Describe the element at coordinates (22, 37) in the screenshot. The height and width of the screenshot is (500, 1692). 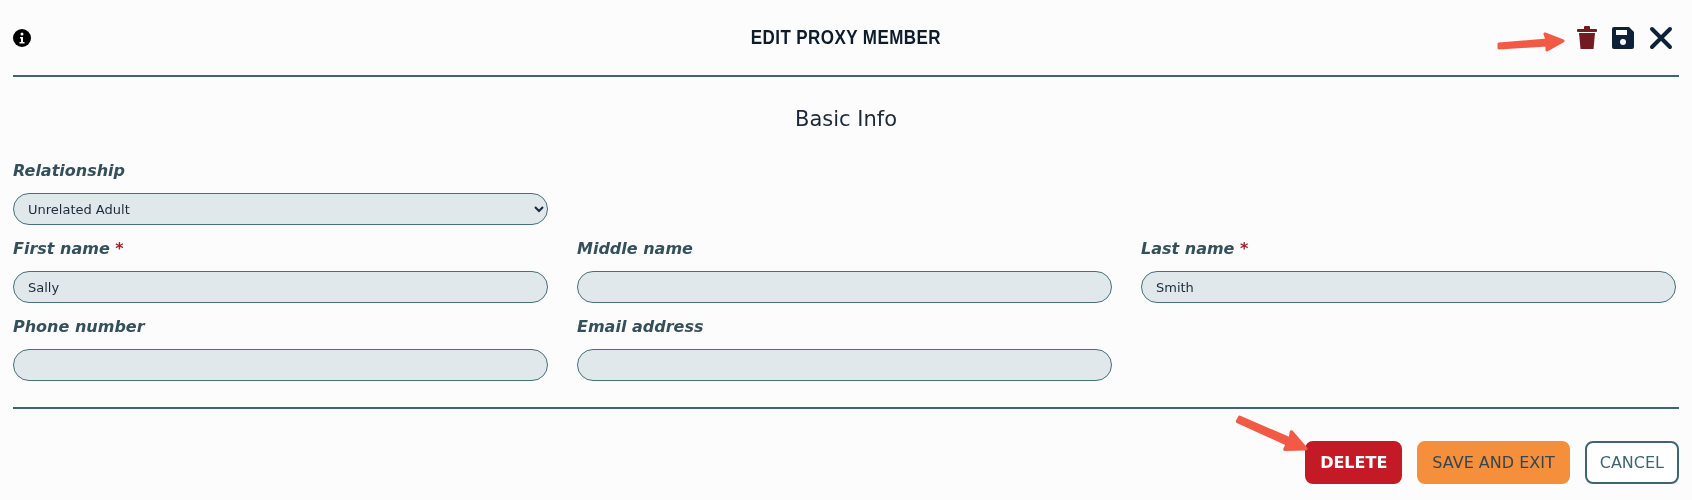
I see `info-icon` at that location.